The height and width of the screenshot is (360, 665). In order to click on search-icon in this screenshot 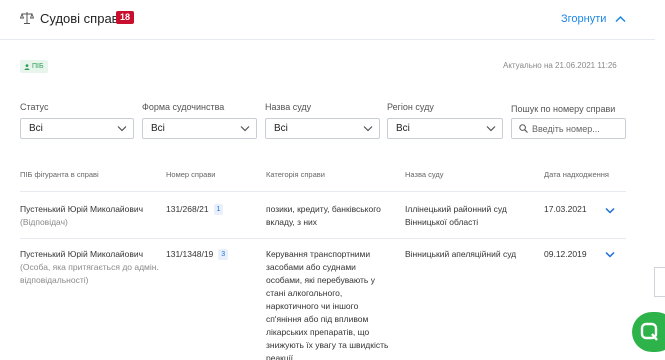, I will do `click(523, 128)`.